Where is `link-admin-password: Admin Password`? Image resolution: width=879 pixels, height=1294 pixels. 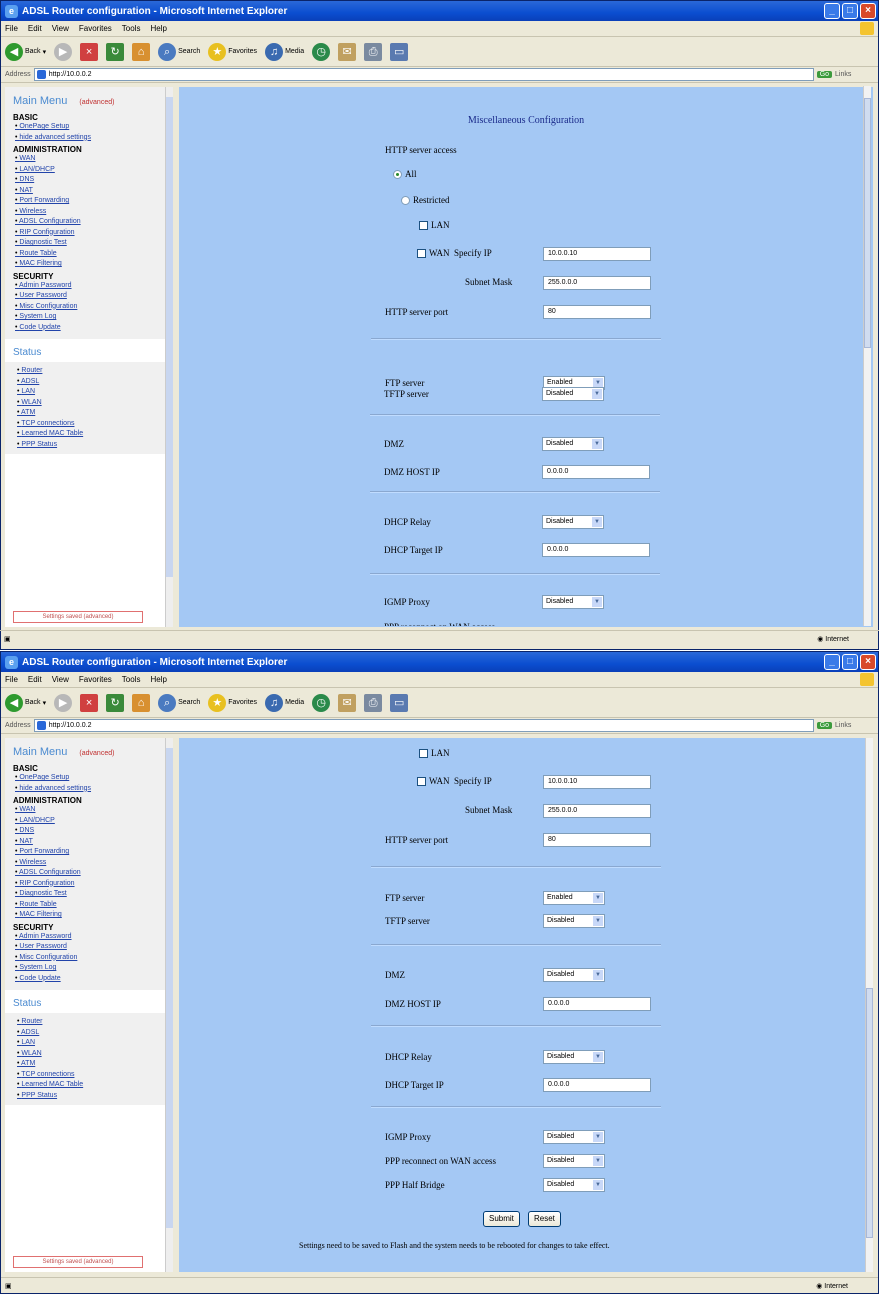
link-admin-password: Admin Password is located at coordinates (90, 286).